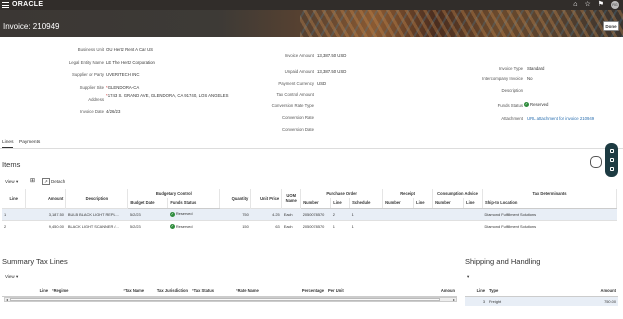 This screenshot has width=623, height=319. What do you see at coordinates (46, 198) in the screenshot?
I see `col-amount: Amount` at bounding box center [46, 198].